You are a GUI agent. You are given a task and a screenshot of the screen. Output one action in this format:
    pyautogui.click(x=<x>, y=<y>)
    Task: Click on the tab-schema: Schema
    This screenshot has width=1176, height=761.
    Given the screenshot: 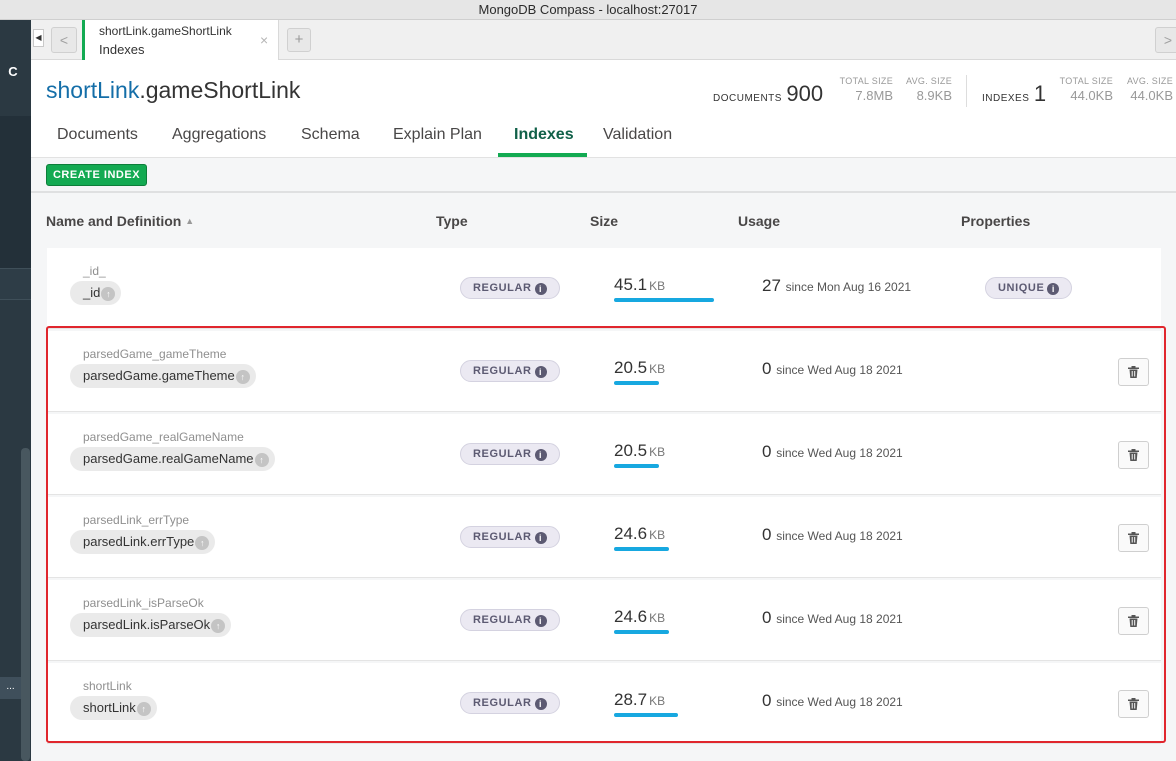 What is the action you would take?
    pyautogui.click(x=330, y=135)
    